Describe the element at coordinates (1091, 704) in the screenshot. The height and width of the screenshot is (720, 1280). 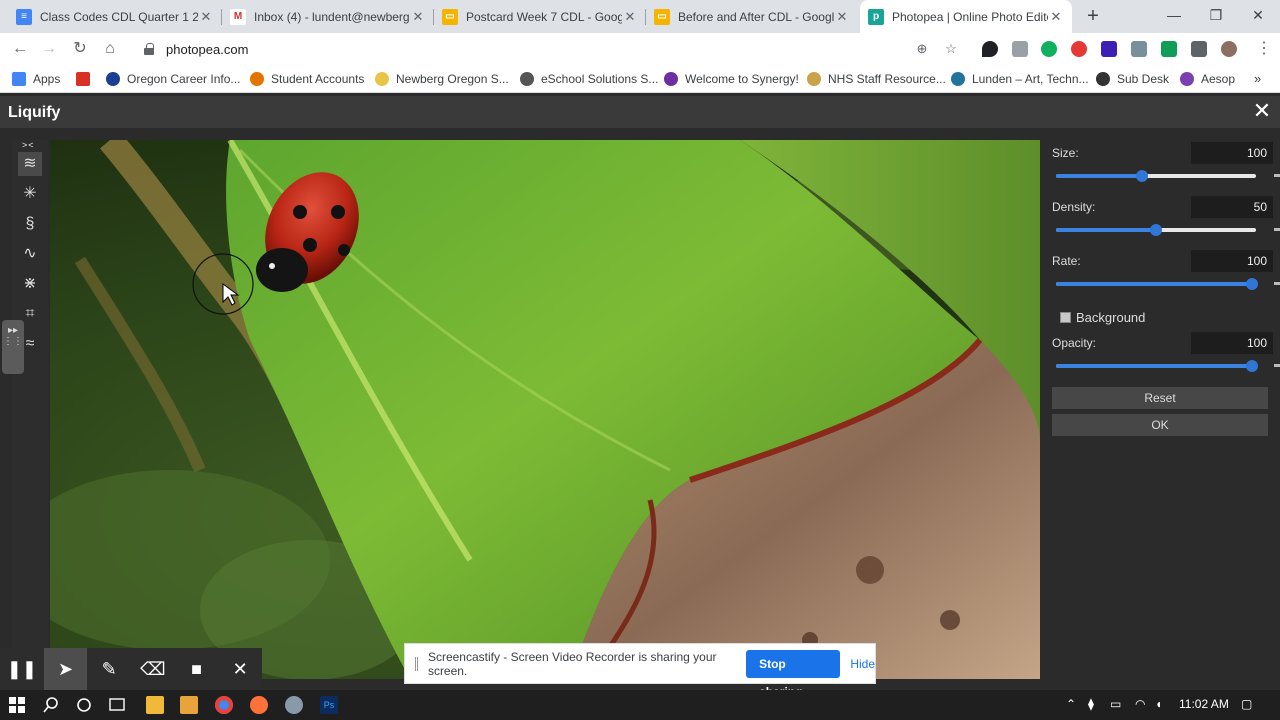
I see `dropbox-icon: ⧫` at that location.